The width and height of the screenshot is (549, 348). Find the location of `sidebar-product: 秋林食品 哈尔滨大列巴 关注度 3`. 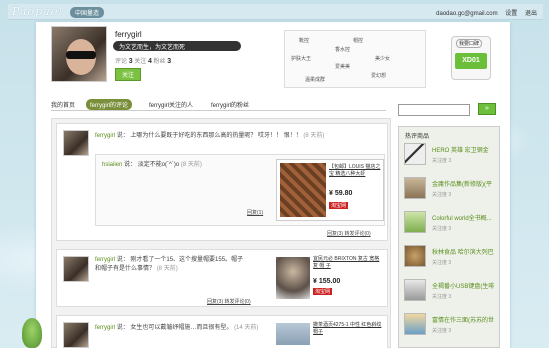

sidebar-product: 秋林食品 哈尔滨大列巴 关注度 3 is located at coordinates (451, 259).